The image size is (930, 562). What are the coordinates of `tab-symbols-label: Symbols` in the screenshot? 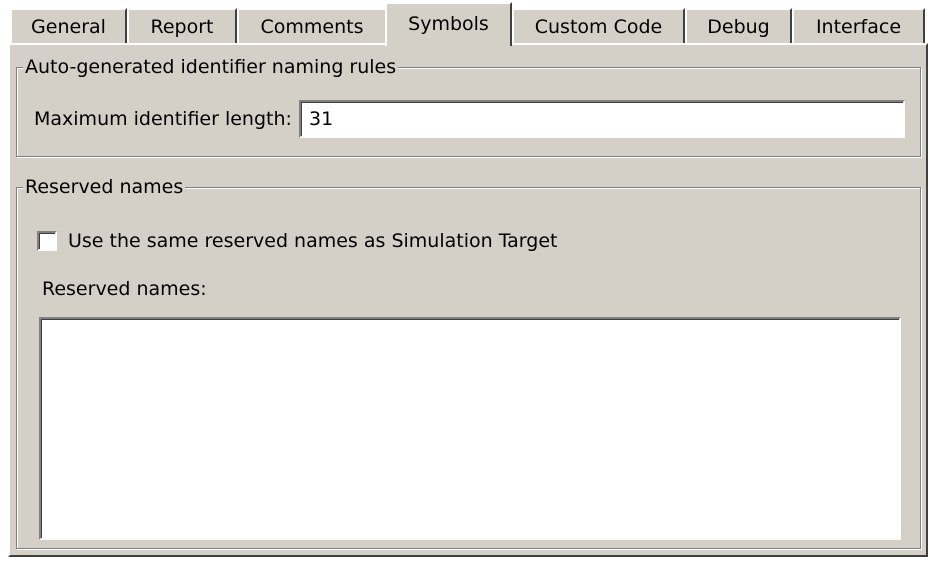 It's located at (448, 24).